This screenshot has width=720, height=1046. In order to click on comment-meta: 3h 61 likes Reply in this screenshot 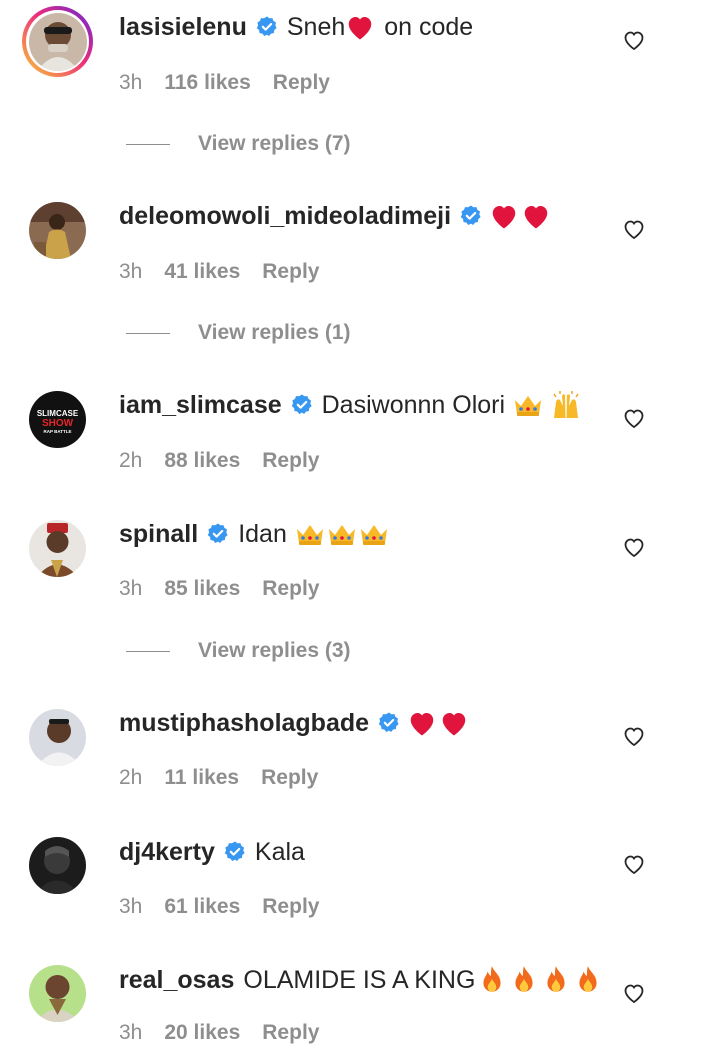, I will do `click(219, 907)`.